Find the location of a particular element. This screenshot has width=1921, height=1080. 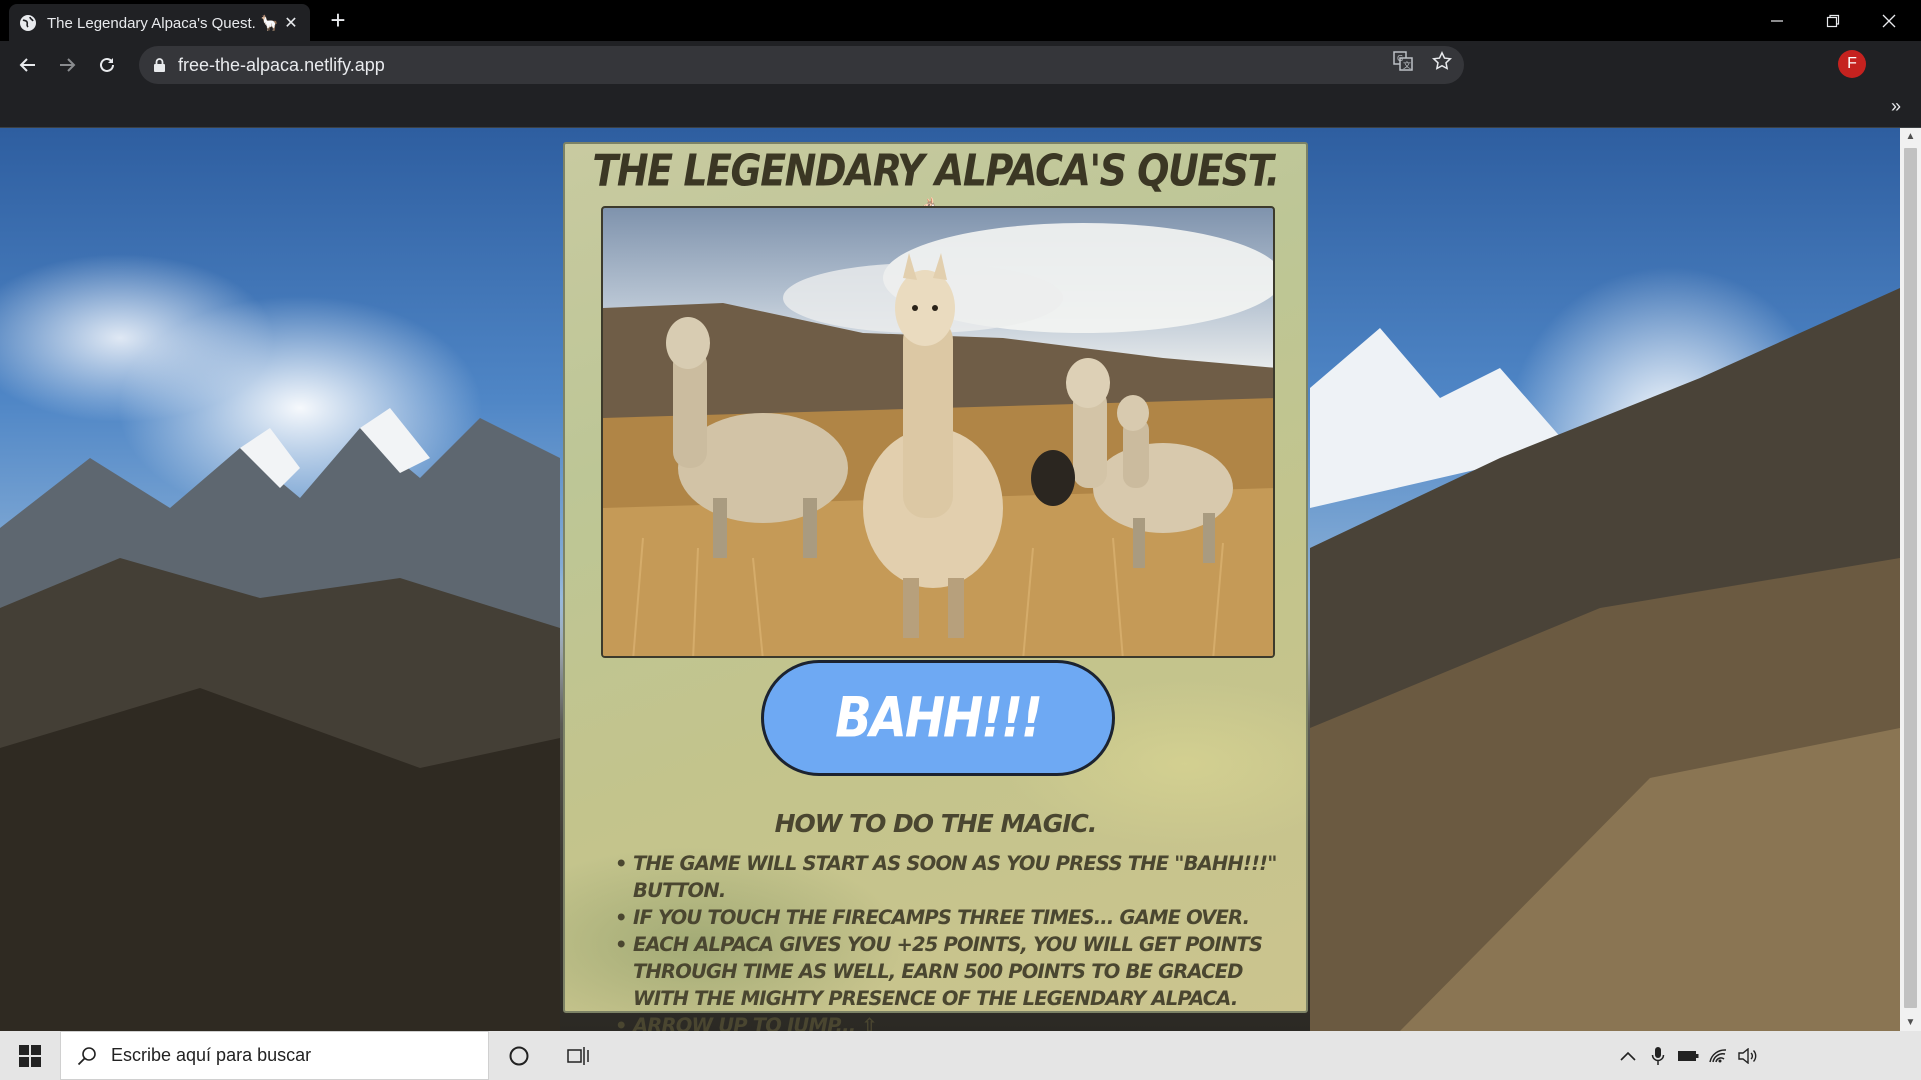

tab-title: The Legendary Alpaca's Quest. 🦙 is located at coordinates (163, 23).